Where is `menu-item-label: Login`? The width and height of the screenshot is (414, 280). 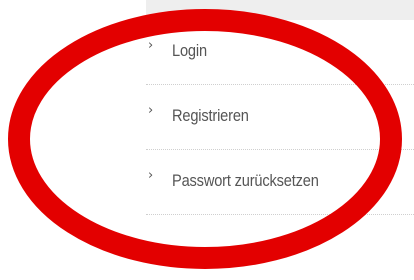 menu-item-label: Login is located at coordinates (189, 50).